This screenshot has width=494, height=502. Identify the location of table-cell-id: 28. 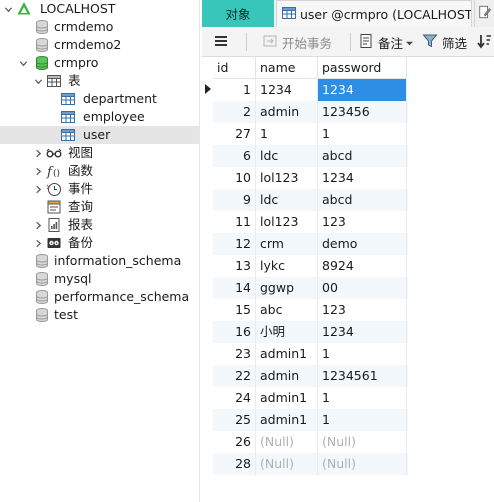
(234, 464).